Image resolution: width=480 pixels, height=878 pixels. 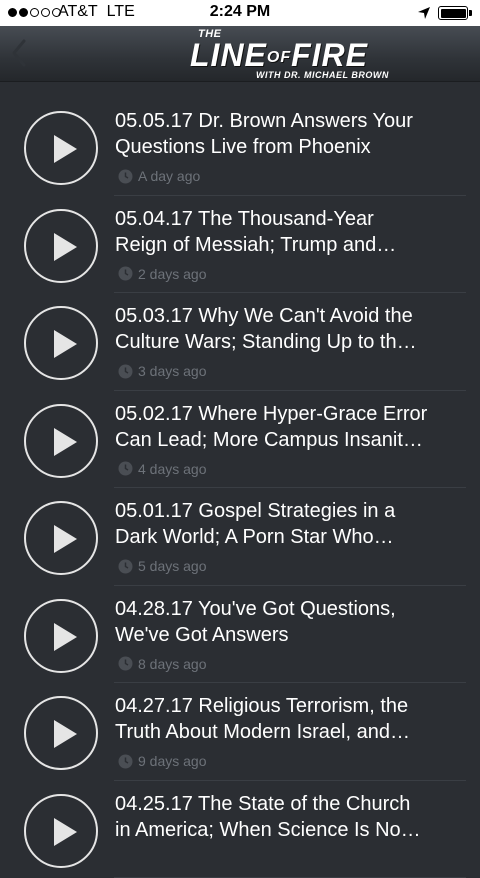 I want to click on episode-time: 8 days ago, so click(x=172, y=664).